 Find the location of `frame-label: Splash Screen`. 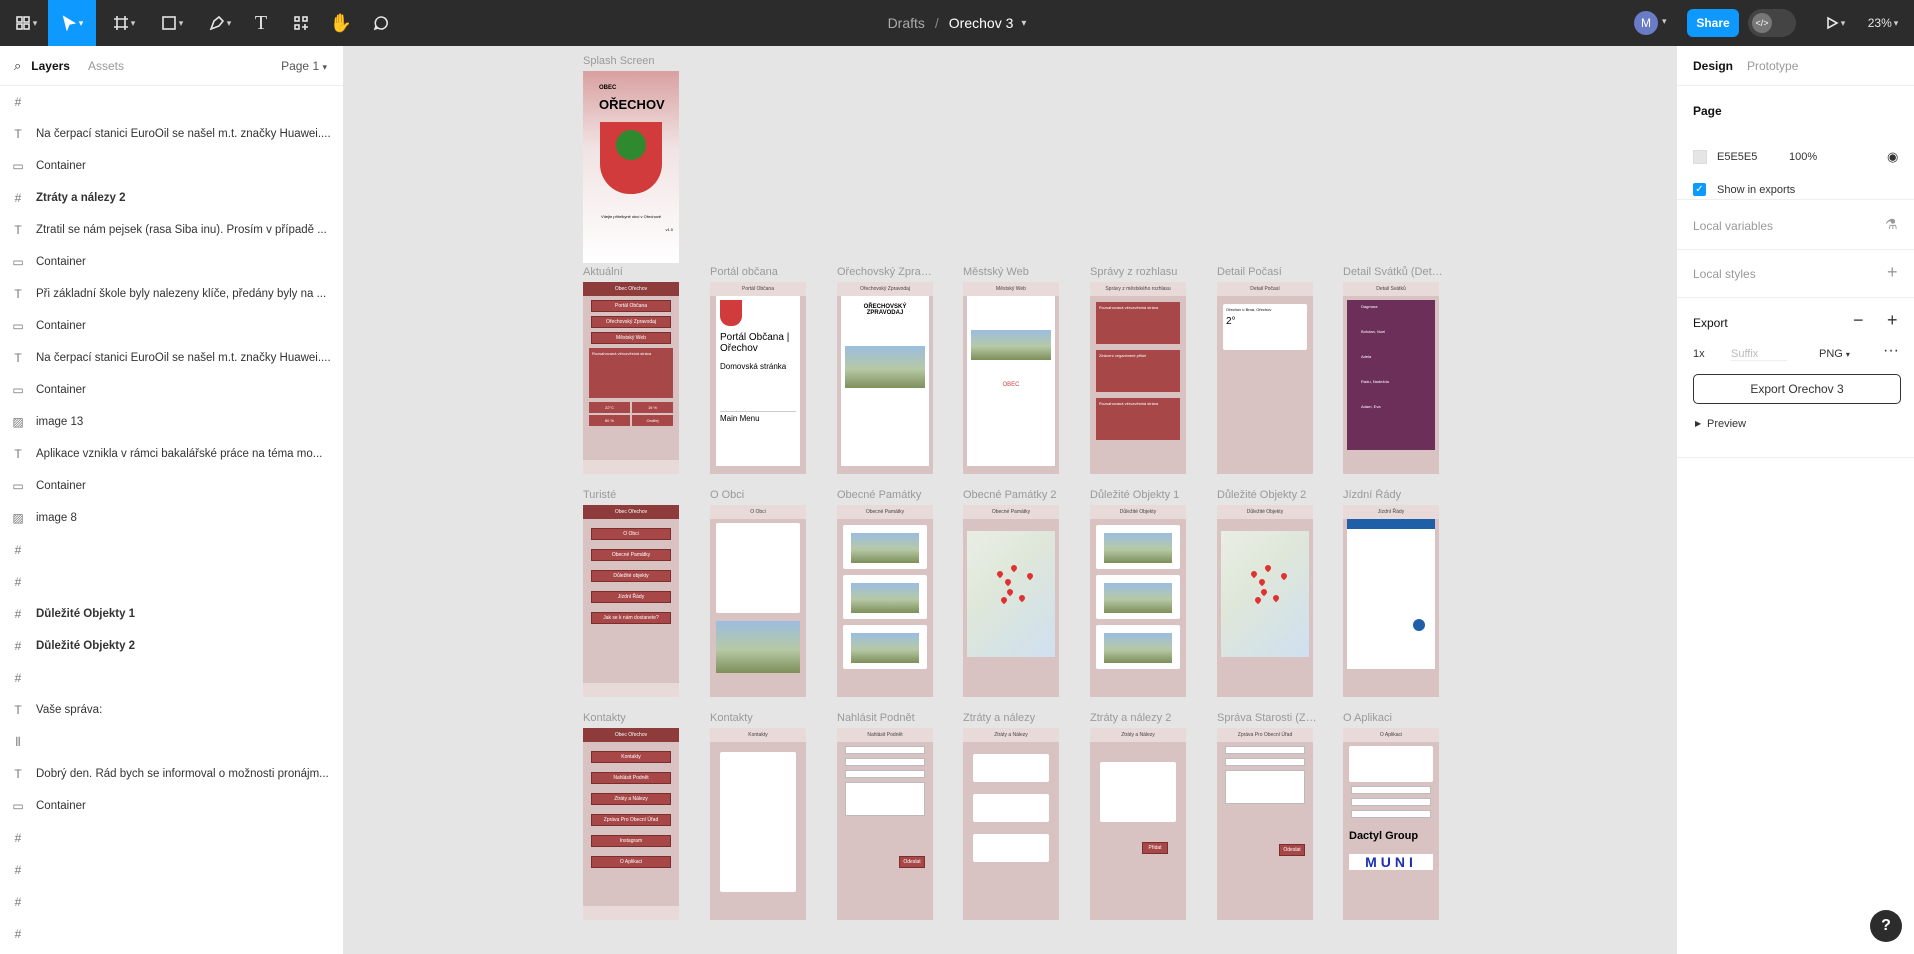

frame-label: Splash Screen is located at coordinates (633, 61).